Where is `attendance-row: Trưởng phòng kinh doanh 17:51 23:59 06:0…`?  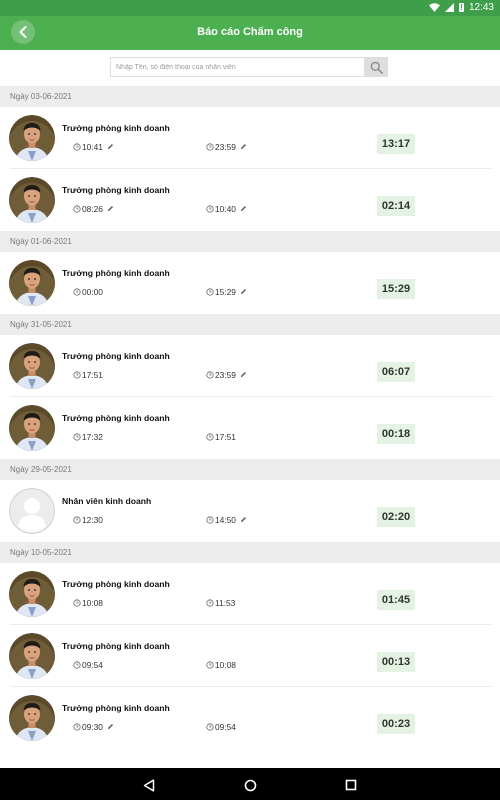
attendance-row: Trưởng phòng kinh doanh 17:51 23:59 06:0… is located at coordinates (250, 366).